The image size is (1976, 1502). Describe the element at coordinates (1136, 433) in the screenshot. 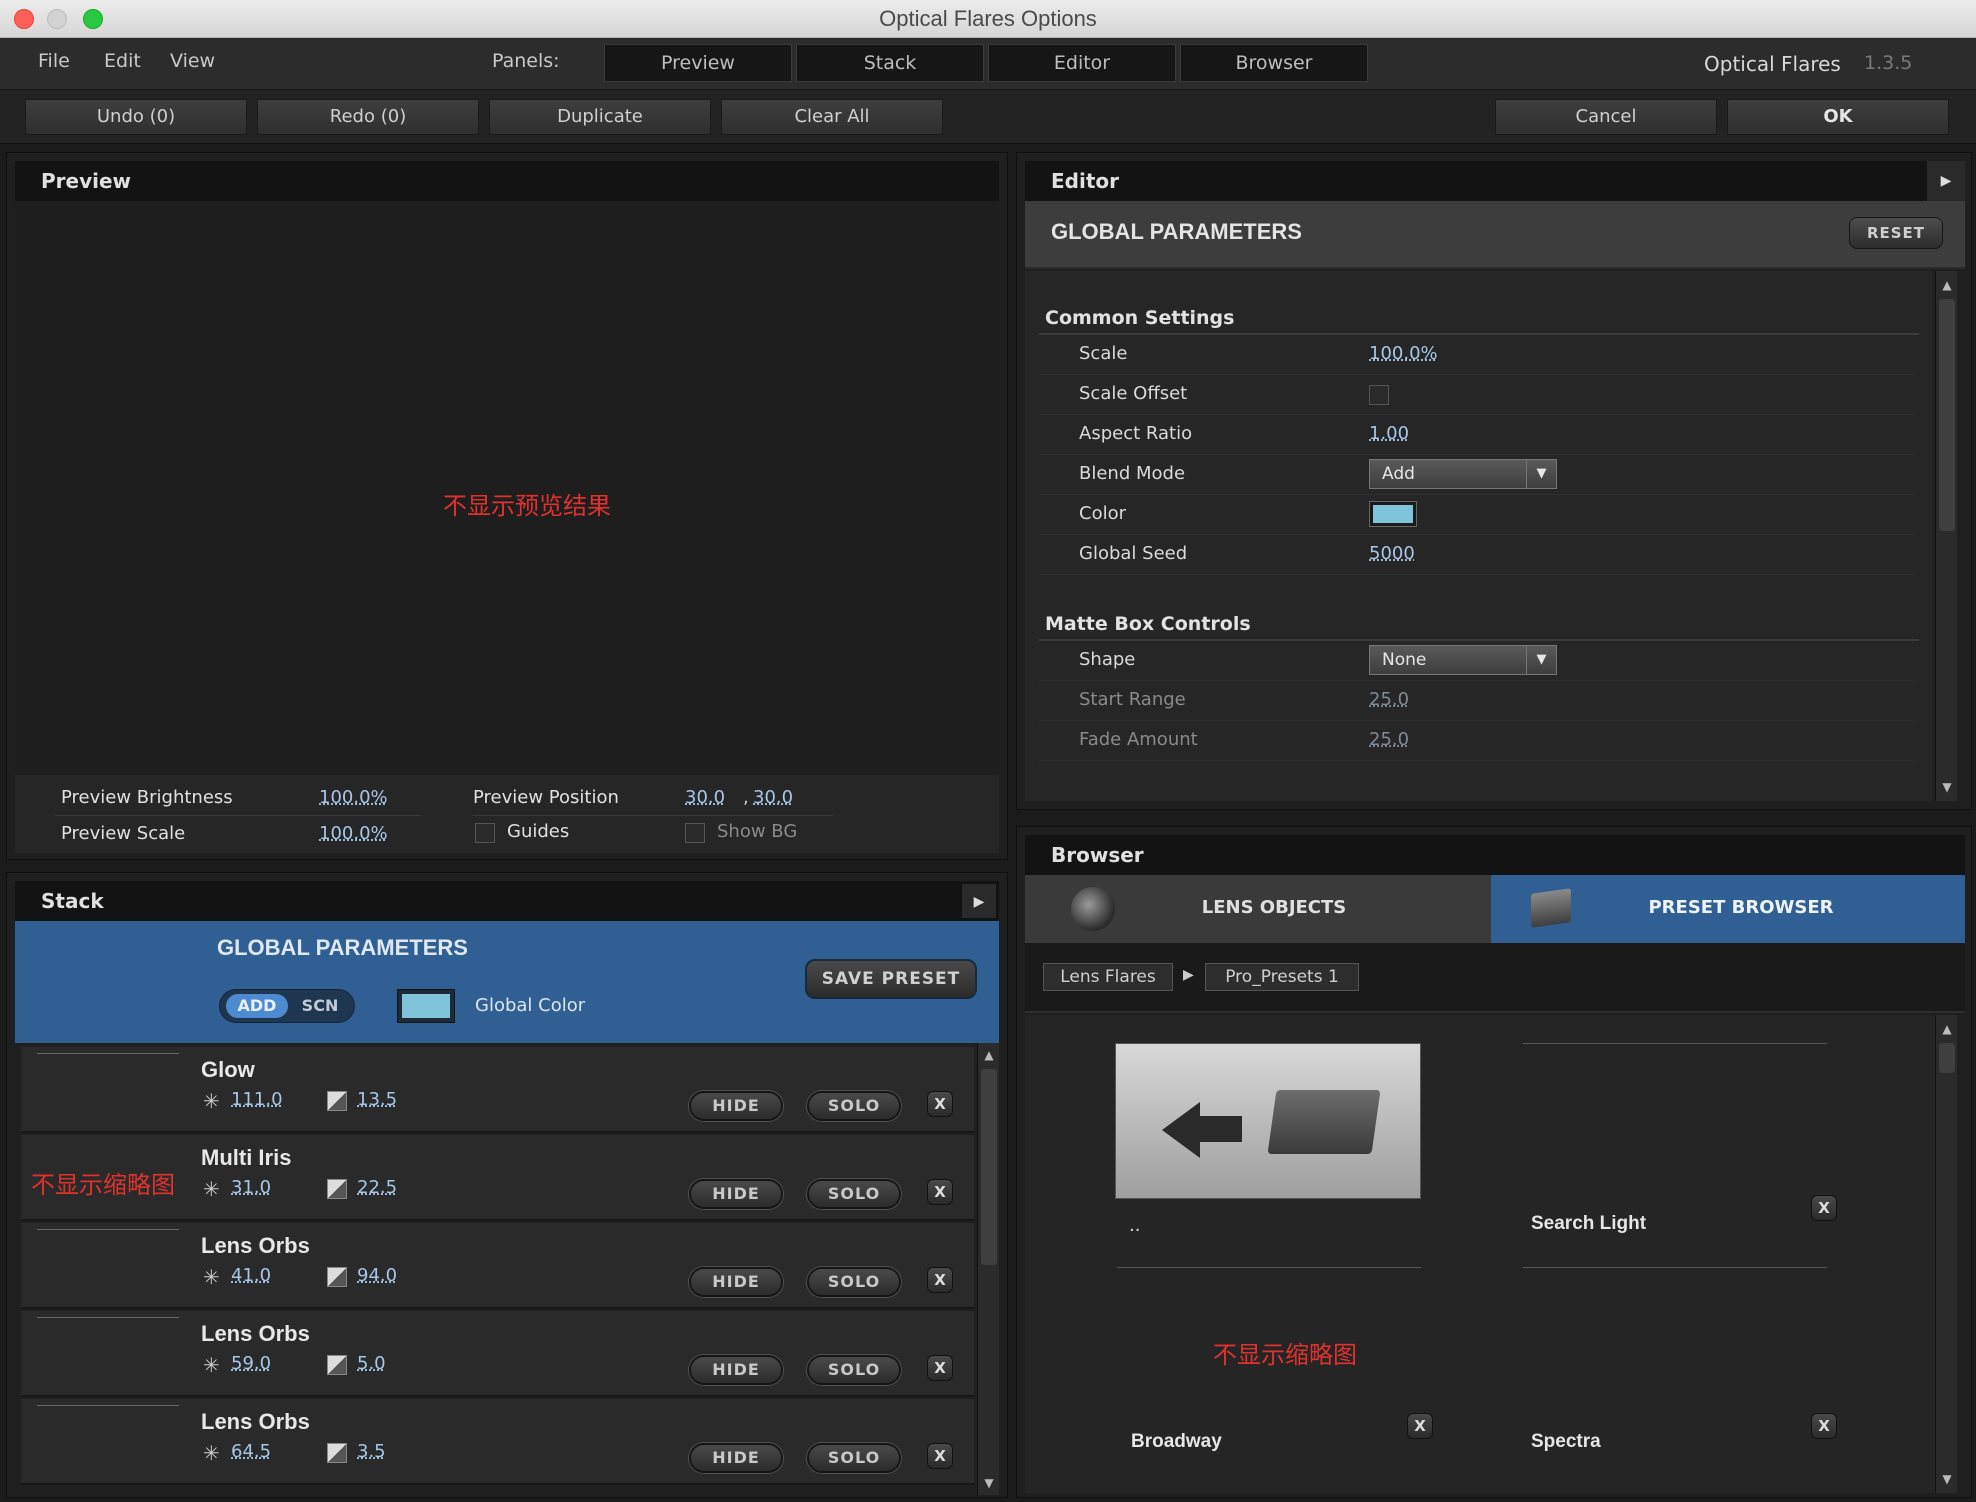

I see `aspect-ratio-label: Aspect Ratio` at that location.